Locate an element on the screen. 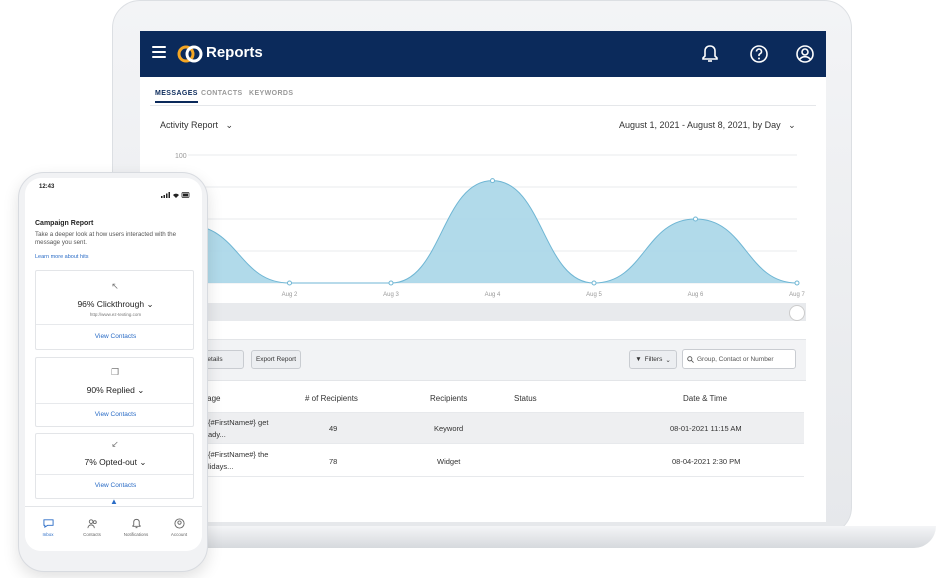 Image resolution: width=936 pixels, height=578 pixels. report-select-label: Activity Report is located at coordinates (189, 125).